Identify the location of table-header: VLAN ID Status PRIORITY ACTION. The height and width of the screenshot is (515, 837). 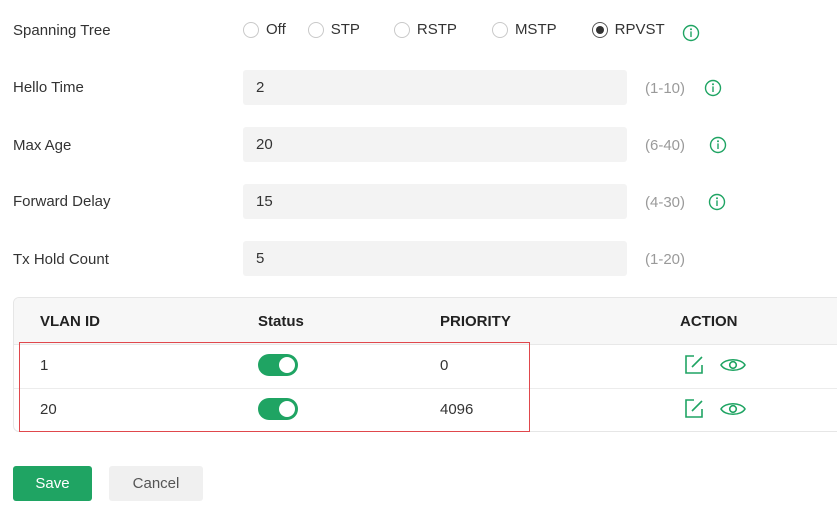
(425, 321).